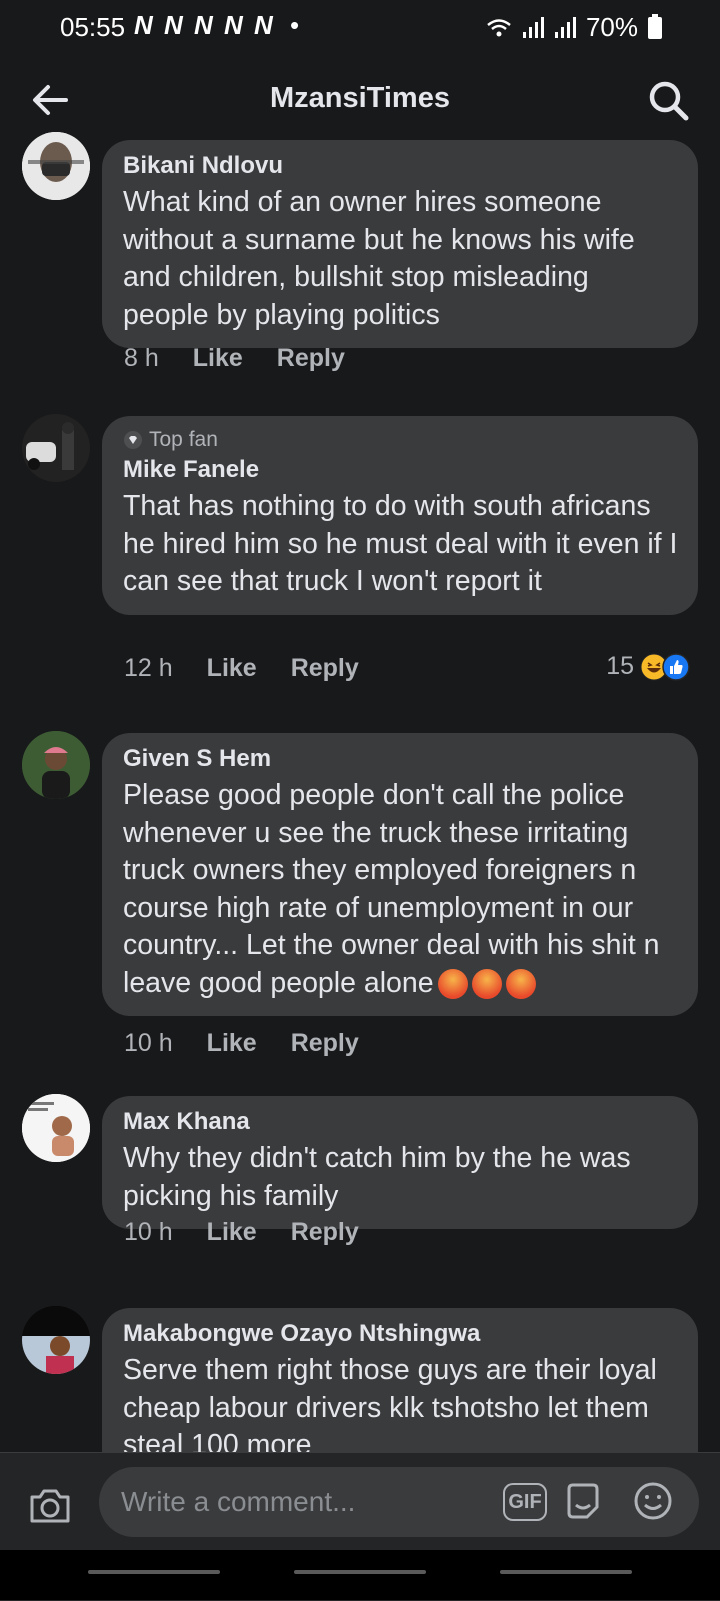 This screenshot has width=720, height=1601. What do you see at coordinates (93, 27) in the screenshot?
I see `status-time: 05:55` at bounding box center [93, 27].